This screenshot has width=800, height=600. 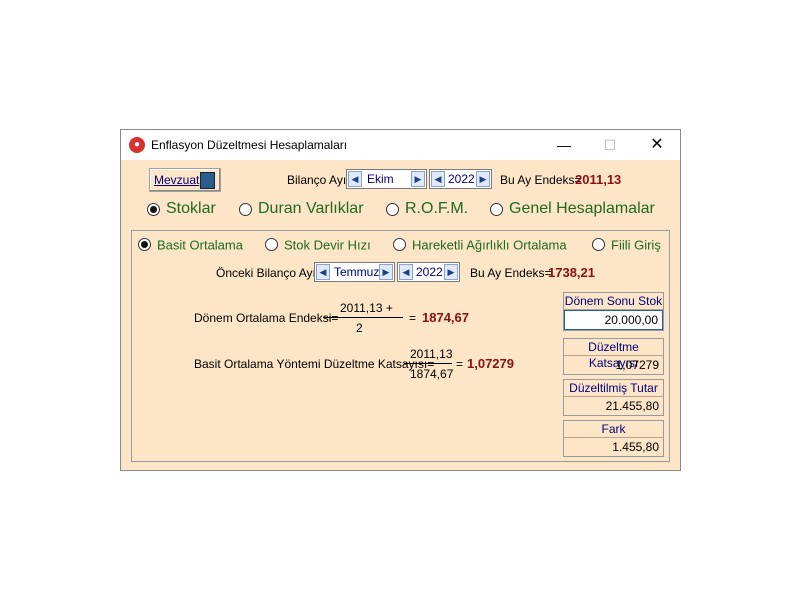 I want to click on tab-genel-hesaplamalar: Genel Hesaplamalar, so click(x=572, y=209).